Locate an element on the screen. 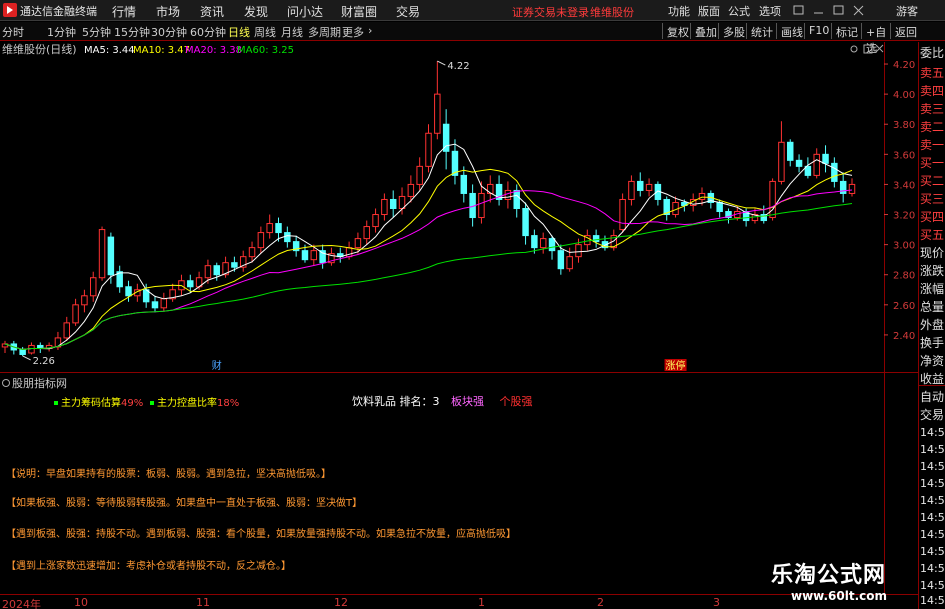 The width and height of the screenshot is (945, 609). limit-up-event-tag: 涨停 is located at coordinates (676, 365).